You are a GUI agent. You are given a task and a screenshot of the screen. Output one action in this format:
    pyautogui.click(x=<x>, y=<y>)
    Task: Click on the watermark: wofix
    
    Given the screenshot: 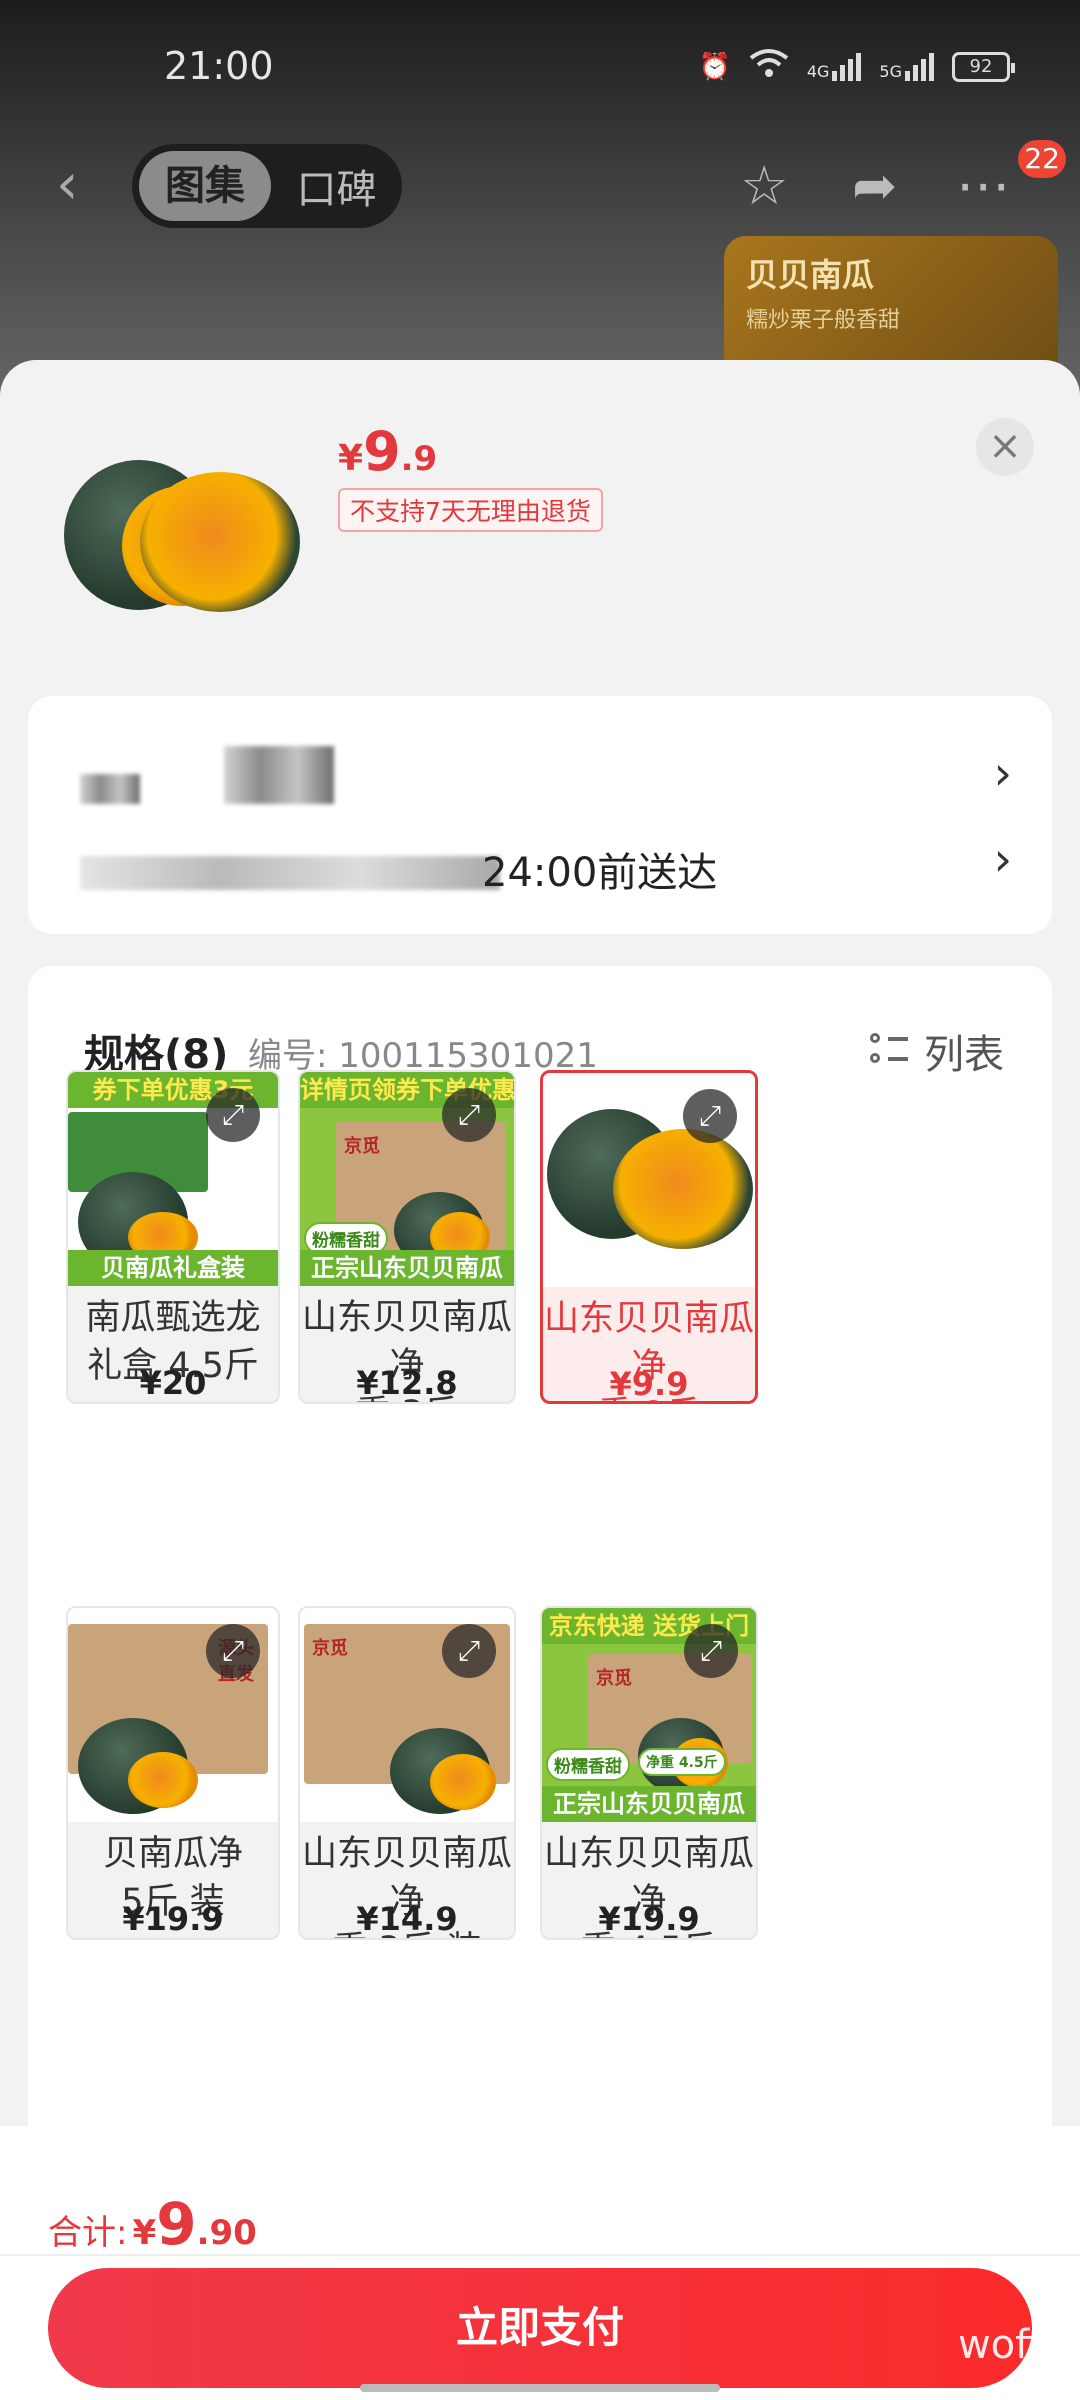 What is the action you would take?
    pyautogui.click(x=1010, y=2345)
    